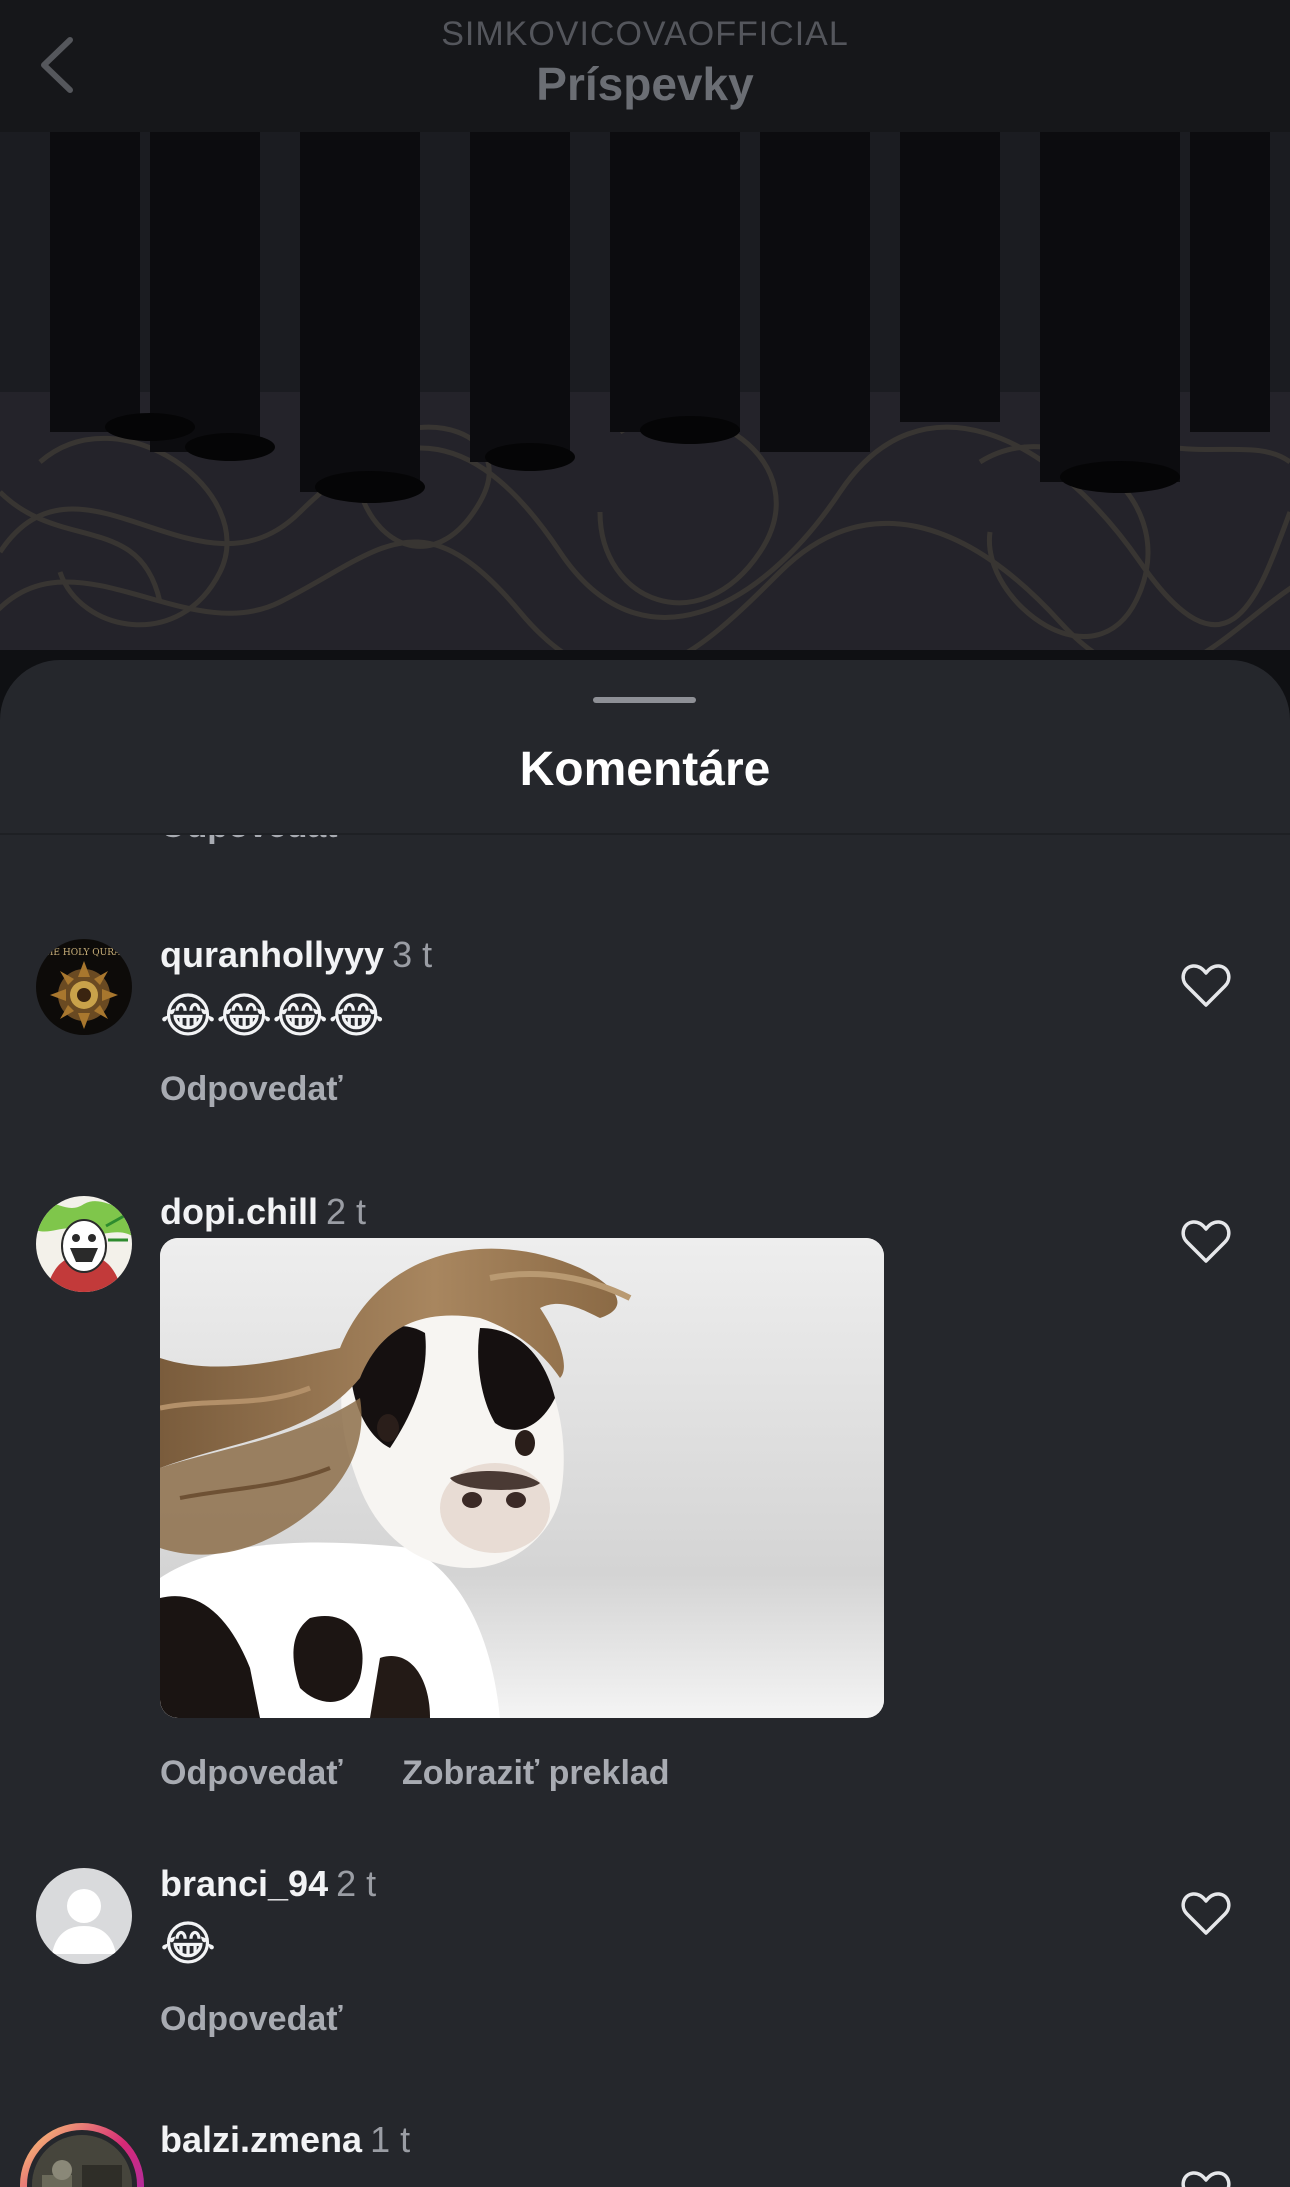  Describe the element at coordinates (522, 1478) in the screenshot. I see `comment-gif` at that location.